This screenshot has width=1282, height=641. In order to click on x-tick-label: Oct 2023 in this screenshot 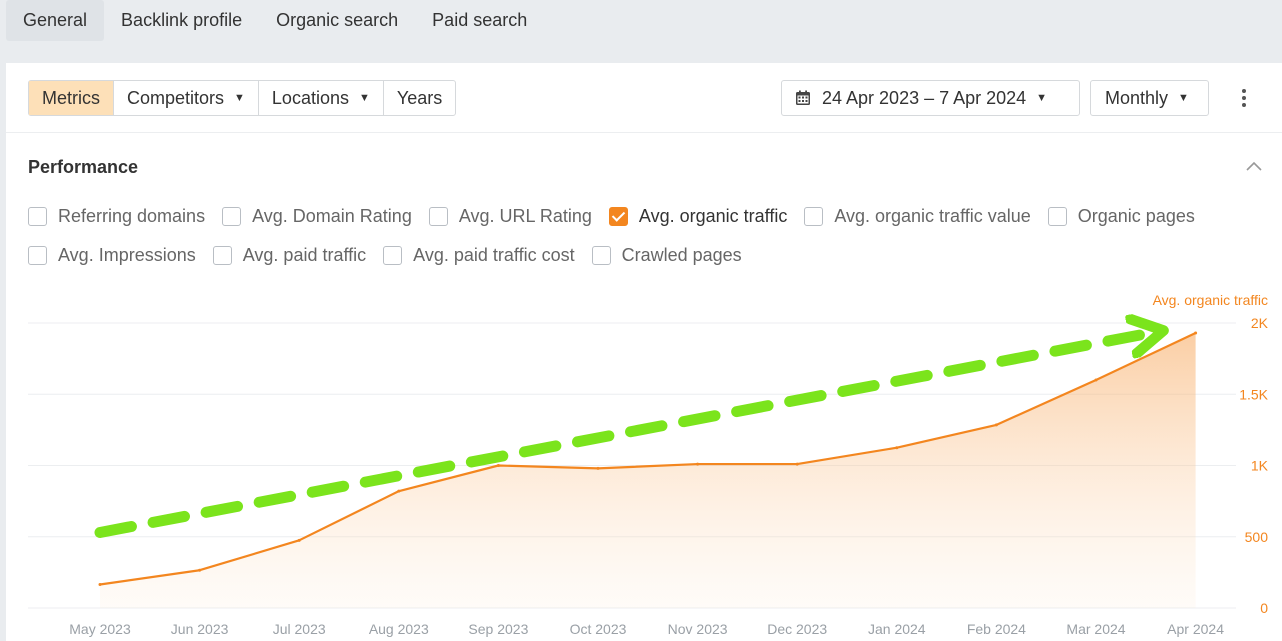, I will do `click(598, 629)`.